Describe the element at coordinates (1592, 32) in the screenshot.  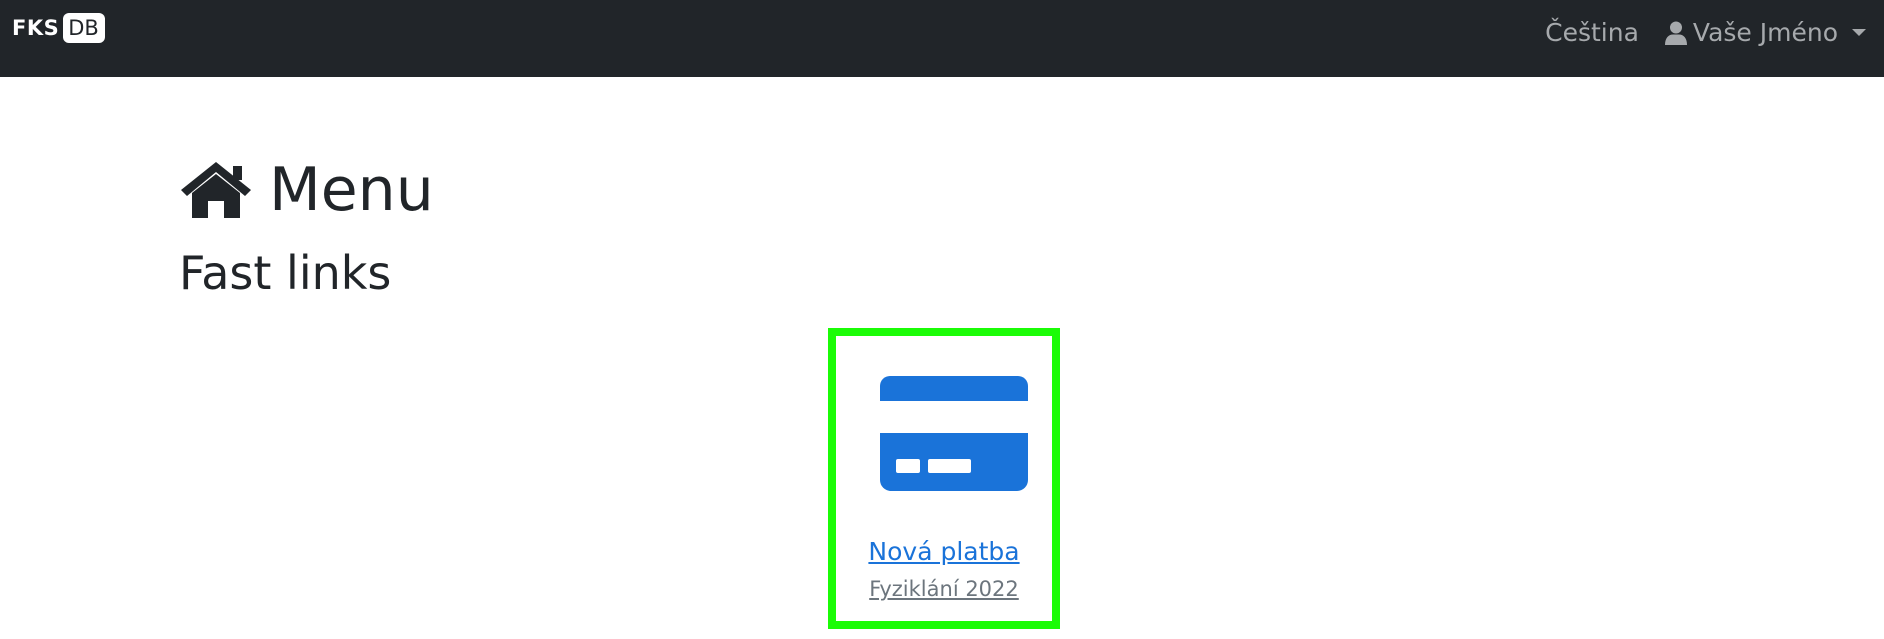
I see `language-switch-link: Čeština` at that location.